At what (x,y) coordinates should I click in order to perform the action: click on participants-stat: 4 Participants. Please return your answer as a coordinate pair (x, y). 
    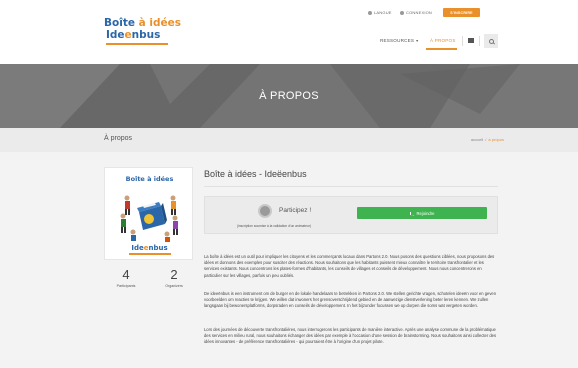
    Looking at the image, I should click on (126, 278).